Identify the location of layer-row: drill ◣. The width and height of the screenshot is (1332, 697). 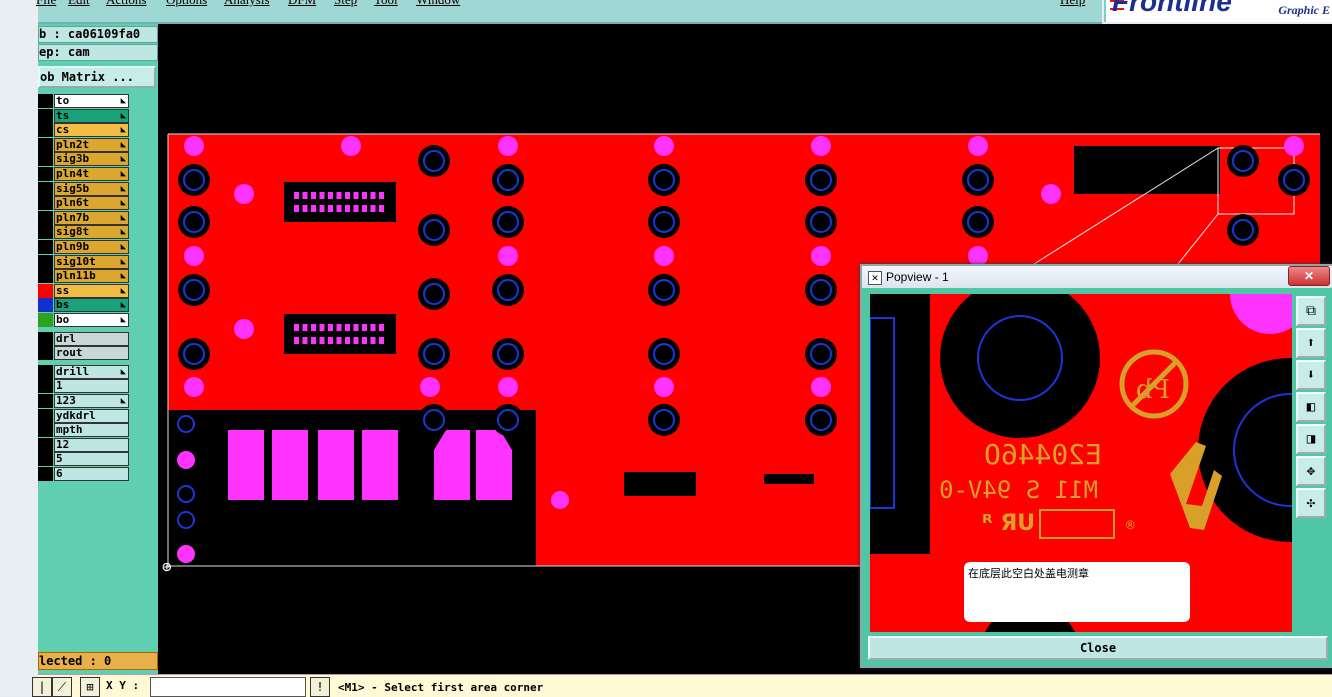
(98, 371).